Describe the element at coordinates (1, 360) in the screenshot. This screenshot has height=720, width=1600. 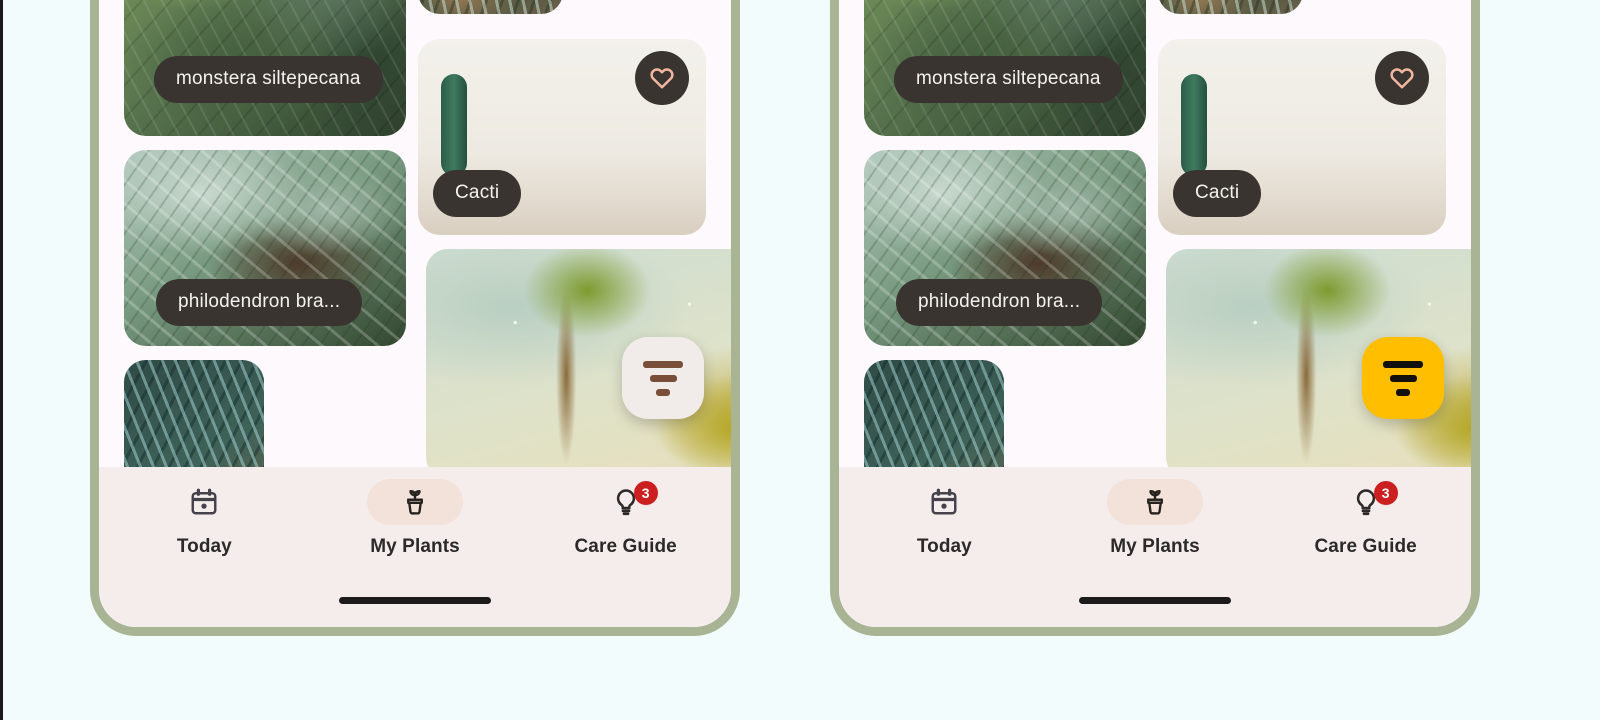
I see `left-edge-divider` at that location.